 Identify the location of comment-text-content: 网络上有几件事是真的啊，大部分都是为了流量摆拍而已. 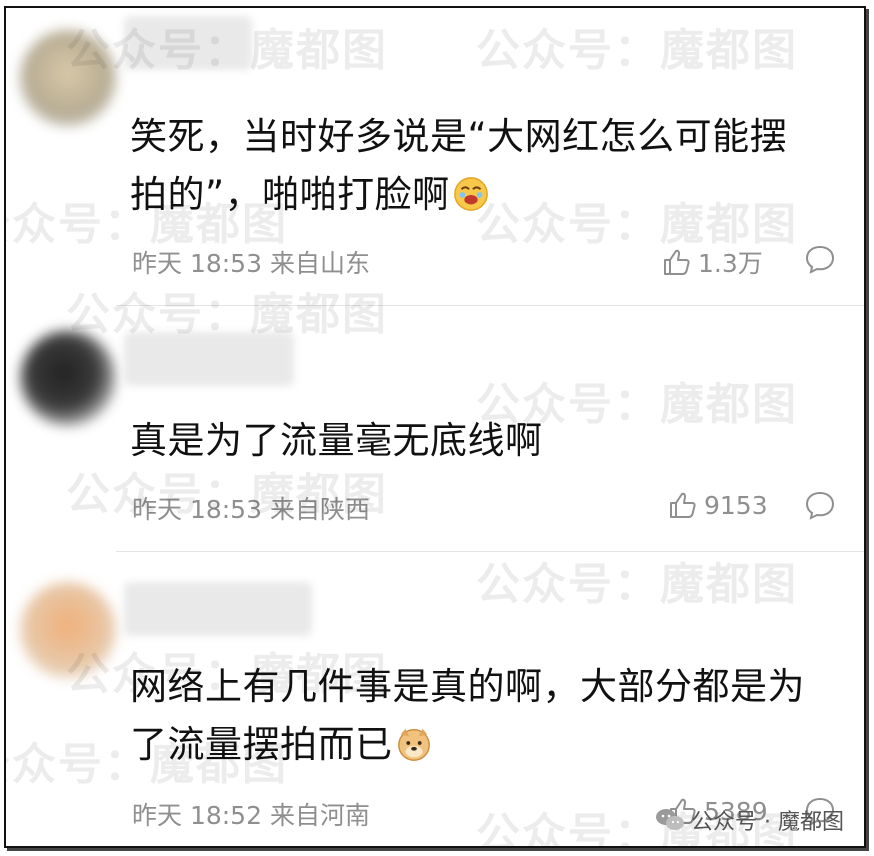
(467, 715).